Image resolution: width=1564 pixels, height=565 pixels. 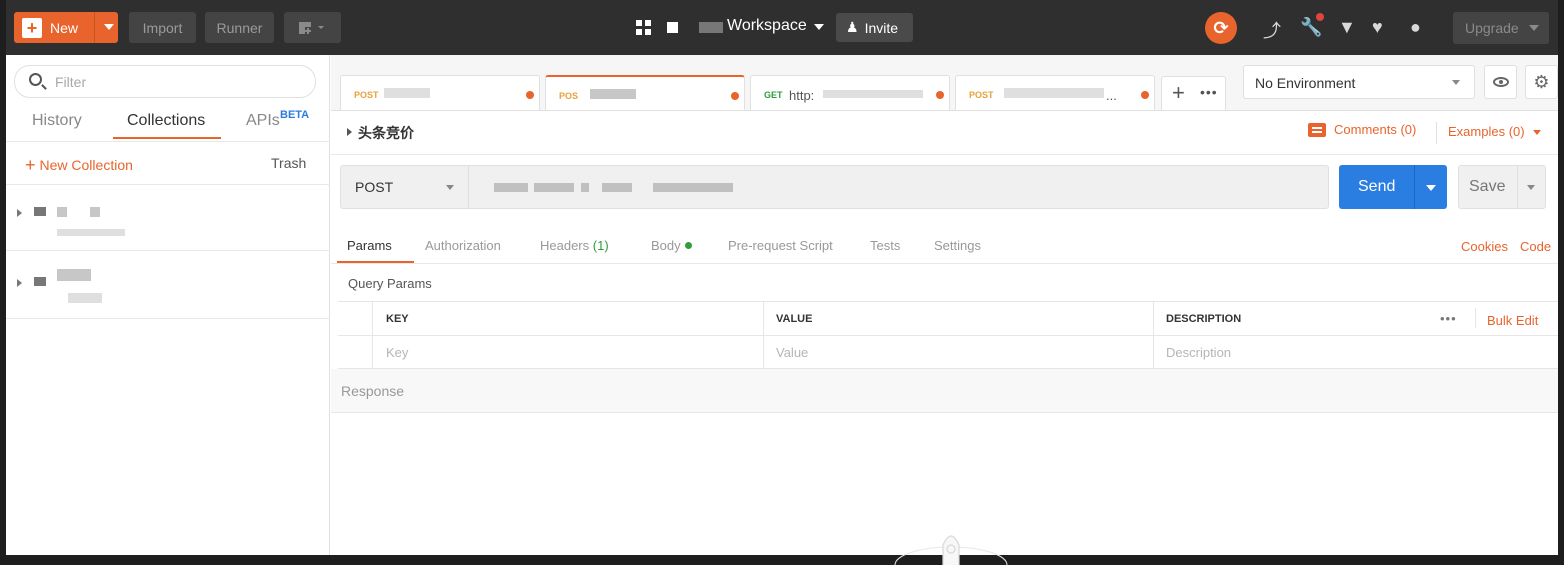 What do you see at coordinates (1221, 28) in the screenshot?
I see `sync-icon: ⟳` at bounding box center [1221, 28].